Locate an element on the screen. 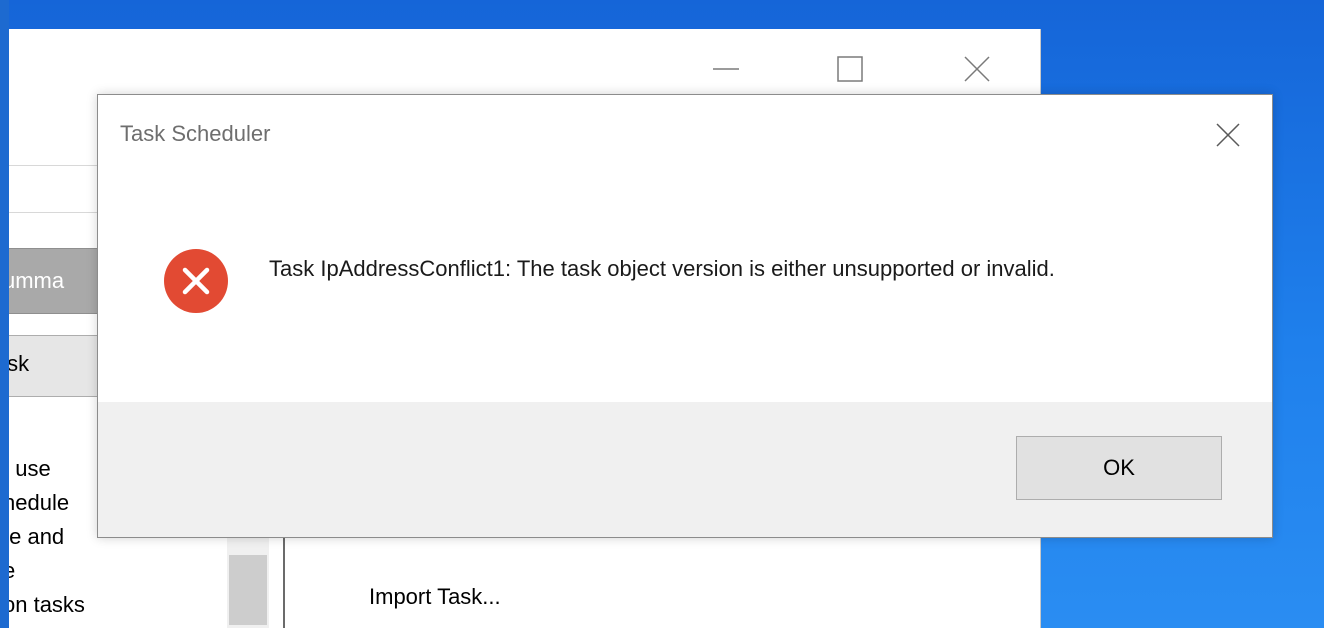 The width and height of the screenshot is (1324, 628). maximize-icon is located at coordinates (850, 69).